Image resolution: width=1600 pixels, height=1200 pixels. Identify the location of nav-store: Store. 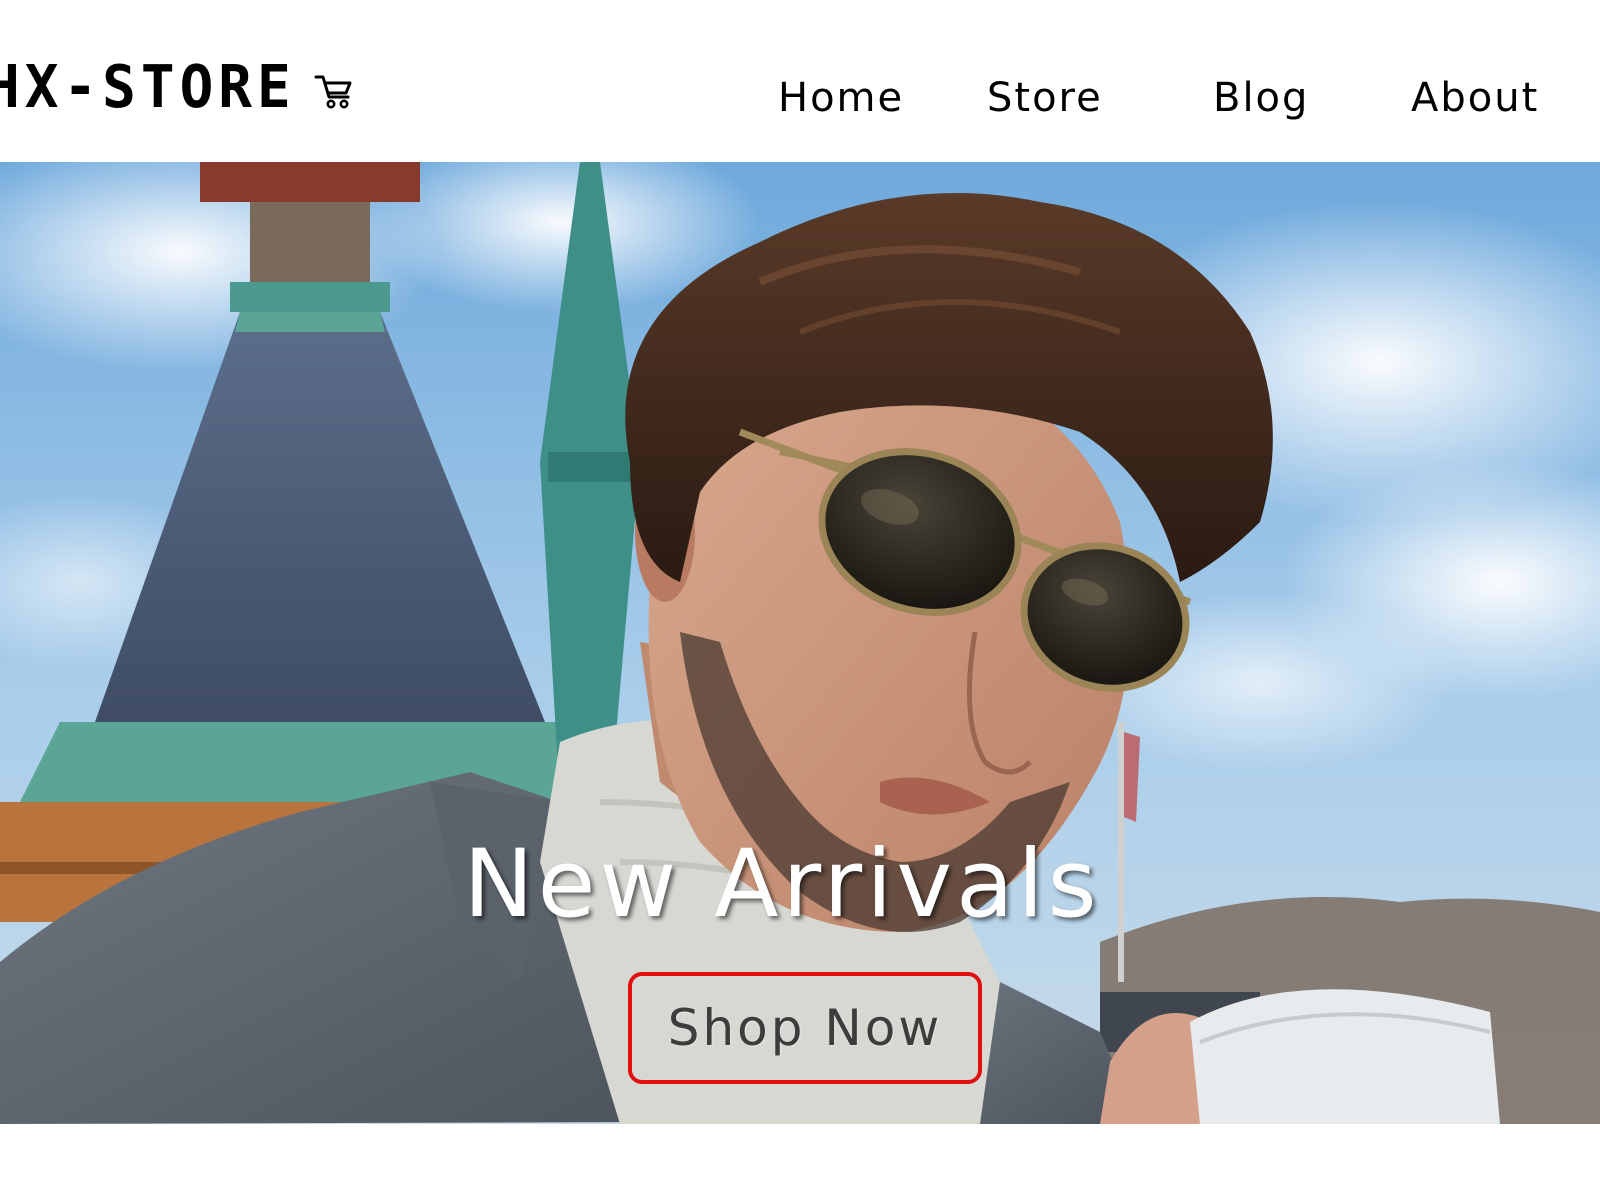
(1045, 98).